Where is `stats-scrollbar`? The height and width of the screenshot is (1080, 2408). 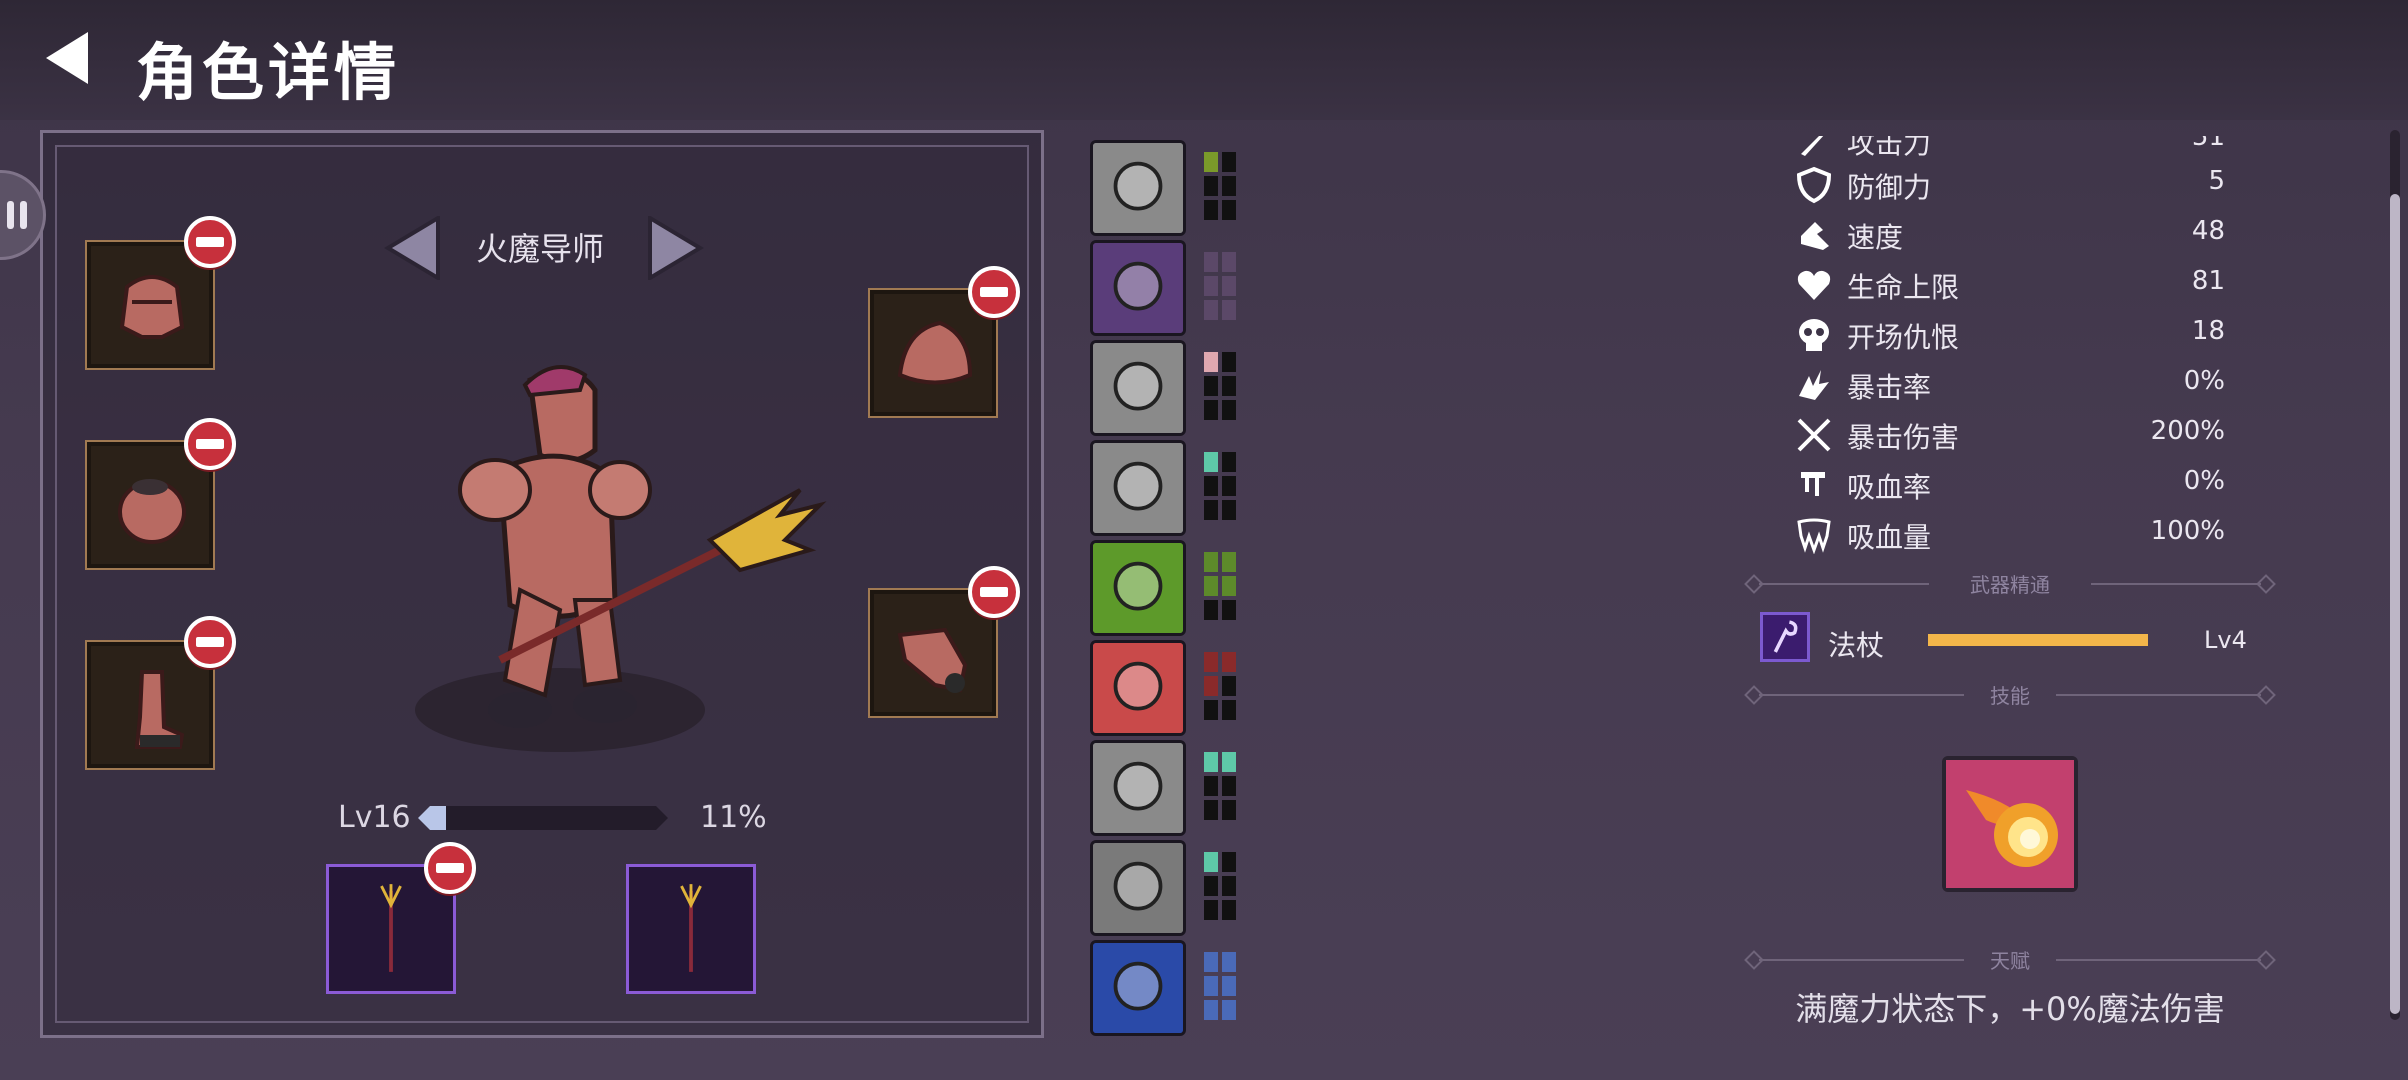
stats-scrollbar is located at coordinates (2395, 575).